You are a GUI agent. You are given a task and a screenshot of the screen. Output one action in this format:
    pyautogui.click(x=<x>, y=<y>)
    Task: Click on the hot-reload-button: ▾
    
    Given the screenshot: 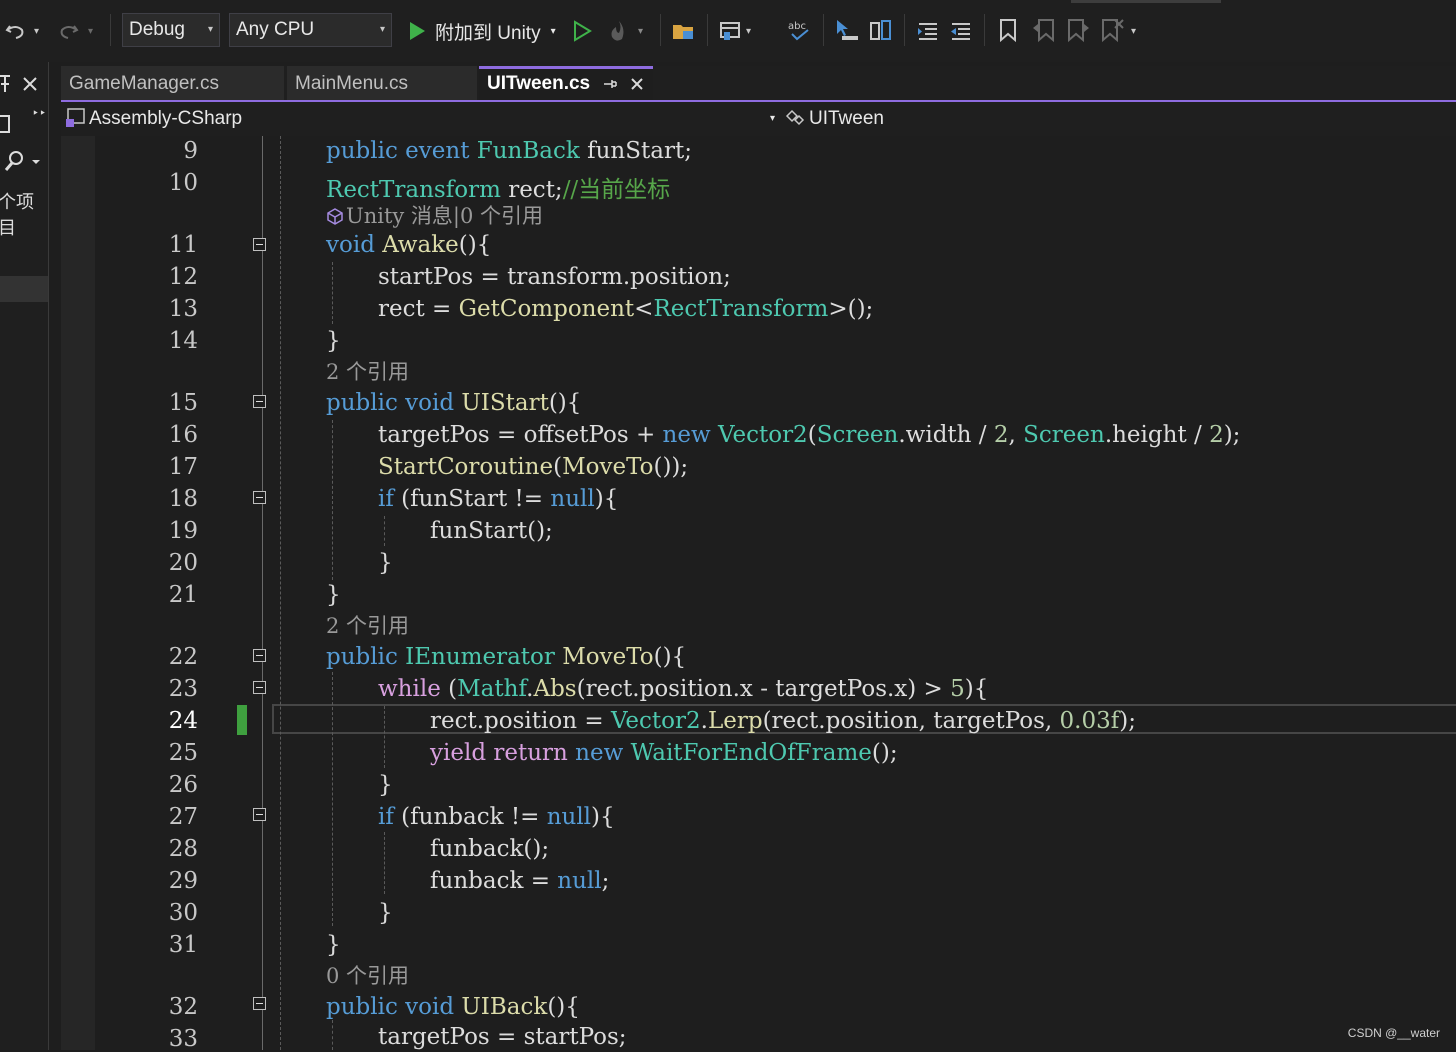 What is the action you would take?
    pyautogui.click(x=624, y=31)
    